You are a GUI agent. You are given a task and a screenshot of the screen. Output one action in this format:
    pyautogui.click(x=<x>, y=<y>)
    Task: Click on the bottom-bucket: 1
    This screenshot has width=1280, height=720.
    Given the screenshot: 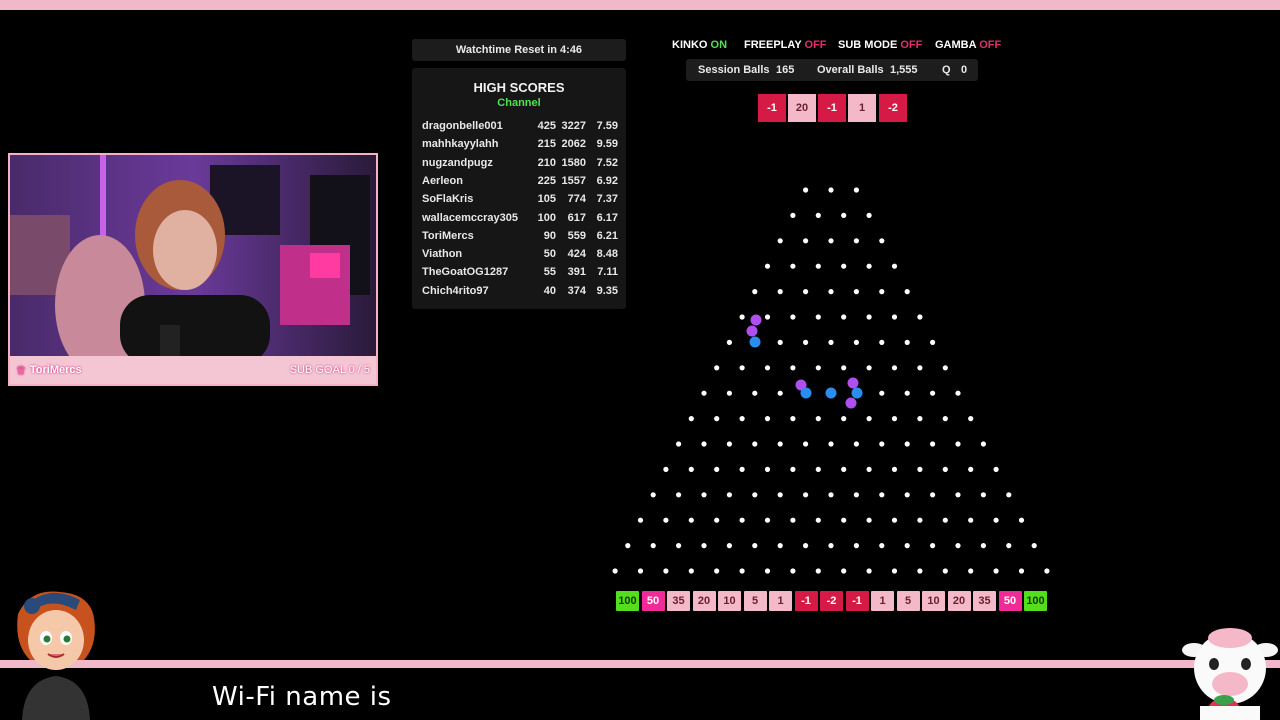 What is the action you would take?
    pyautogui.click(x=882, y=601)
    